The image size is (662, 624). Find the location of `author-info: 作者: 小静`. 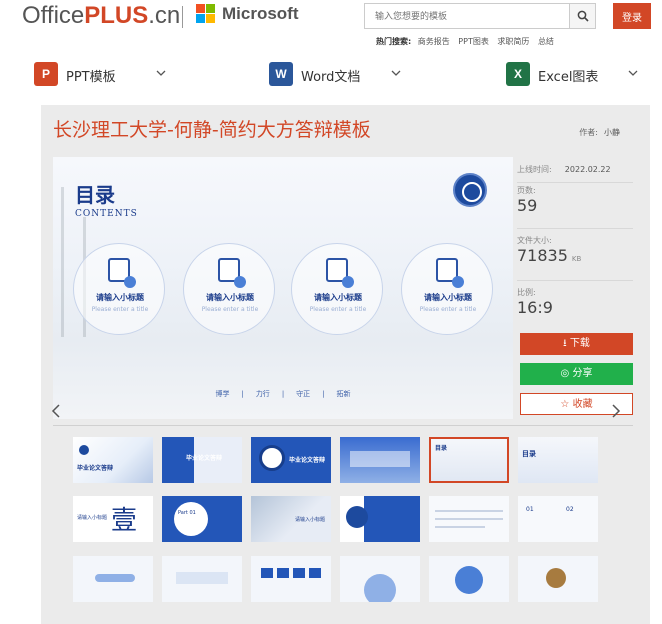

author-info: 作者: 小静 is located at coordinates (599, 132).